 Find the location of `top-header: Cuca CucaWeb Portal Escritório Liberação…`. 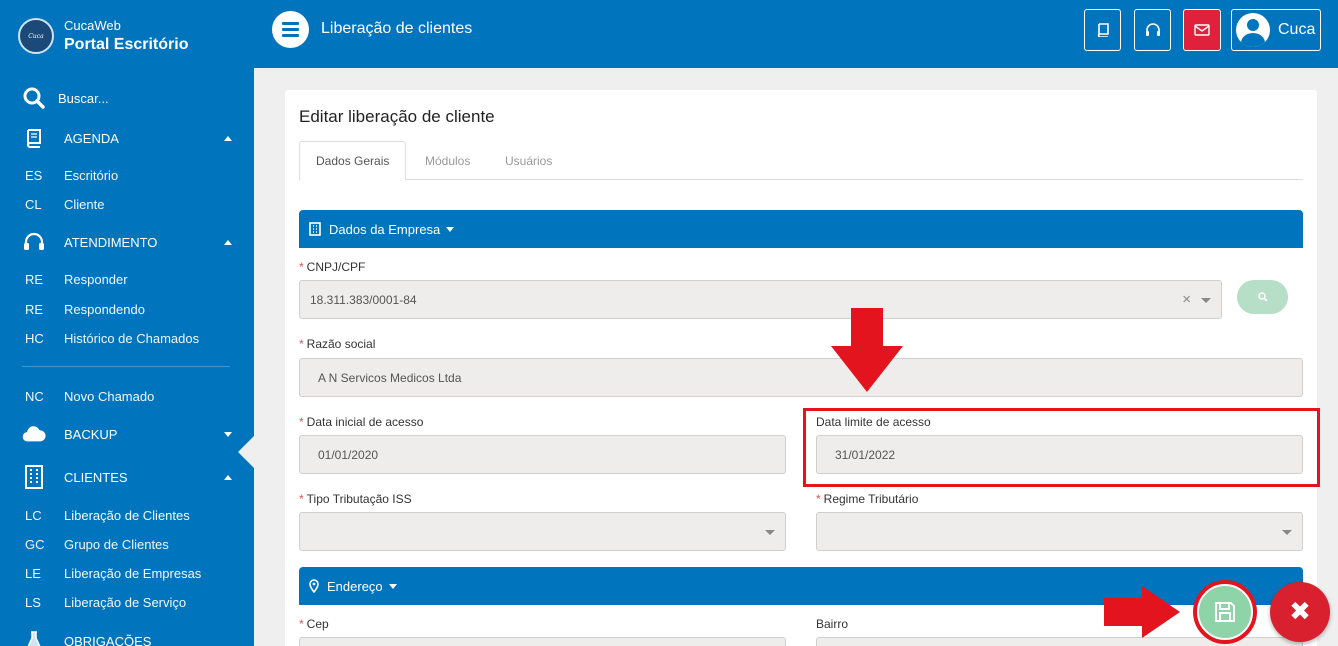

top-header: Cuca CucaWeb Portal Escritório Liberação… is located at coordinates (669, 34).